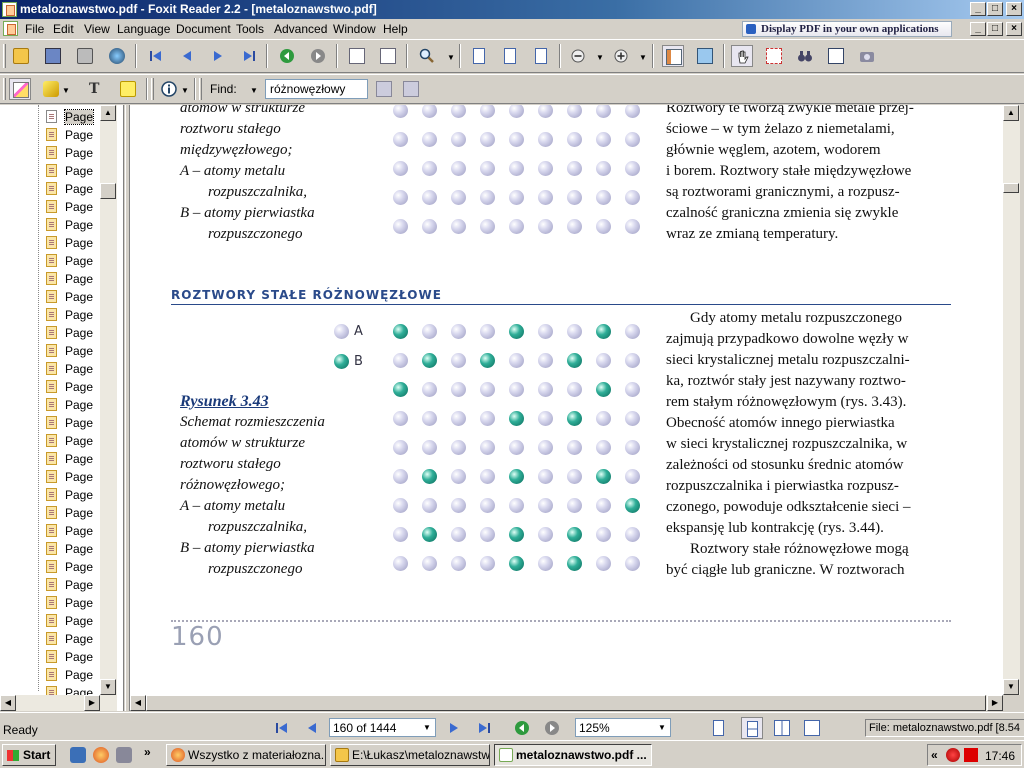 The height and width of the screenshot is (768, 1024). Describe the element at coordinates (1011, 687) in the screenshot. I see `doc-scroll-down-button: ▼` at that location.